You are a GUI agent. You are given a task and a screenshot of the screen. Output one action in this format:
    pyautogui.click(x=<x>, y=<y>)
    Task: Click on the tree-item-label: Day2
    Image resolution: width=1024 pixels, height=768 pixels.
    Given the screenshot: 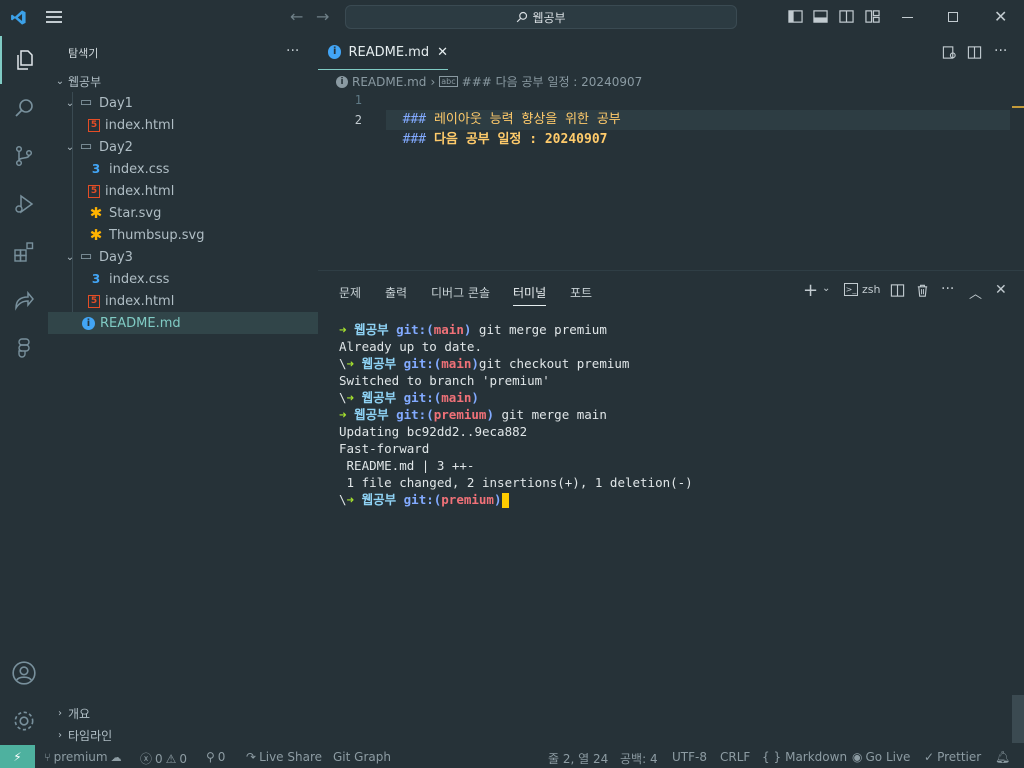 What is the action you would take?
    pyautogui.click(x=116, y=147)
    